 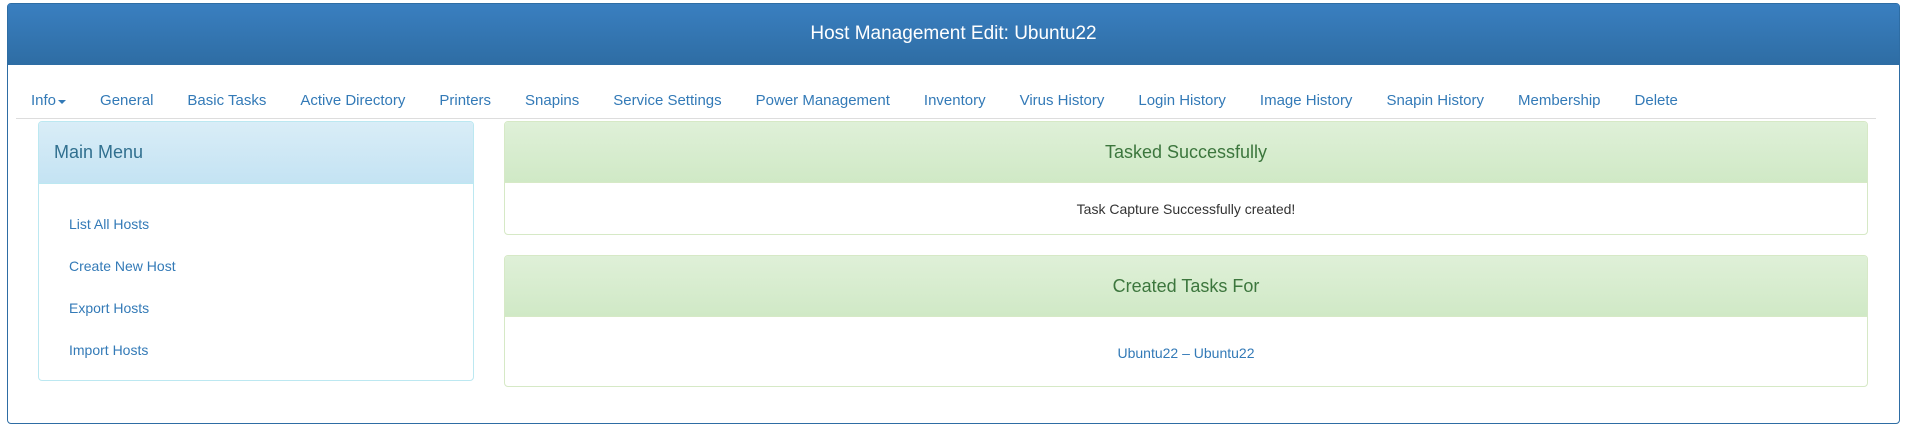 I want to click on tab-service-settings: Service Settings, so click(x=667, y=100).